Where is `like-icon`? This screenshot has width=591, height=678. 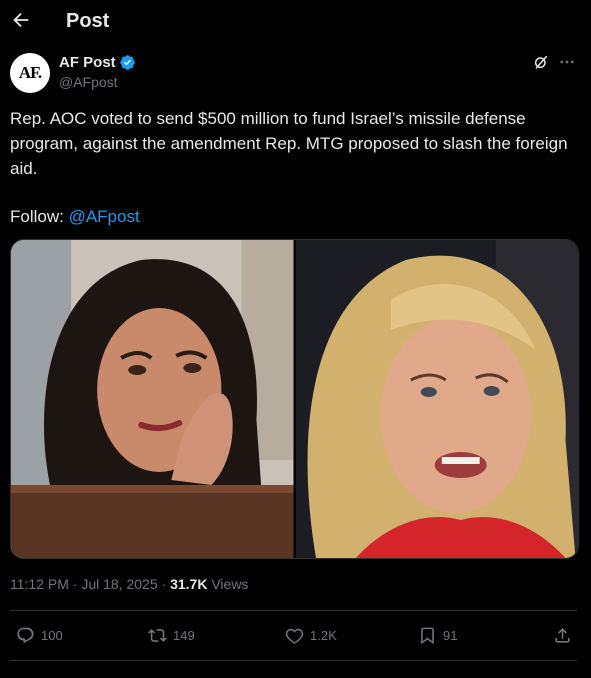
like-icon is located at coordinates (294, 636).